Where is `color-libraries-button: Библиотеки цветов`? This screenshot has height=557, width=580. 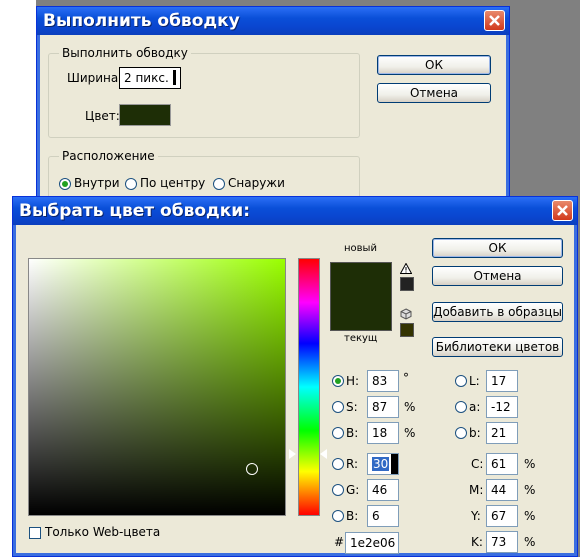 color-libraries-button: Библиотеки цветов is located at coordinates (497, 347).